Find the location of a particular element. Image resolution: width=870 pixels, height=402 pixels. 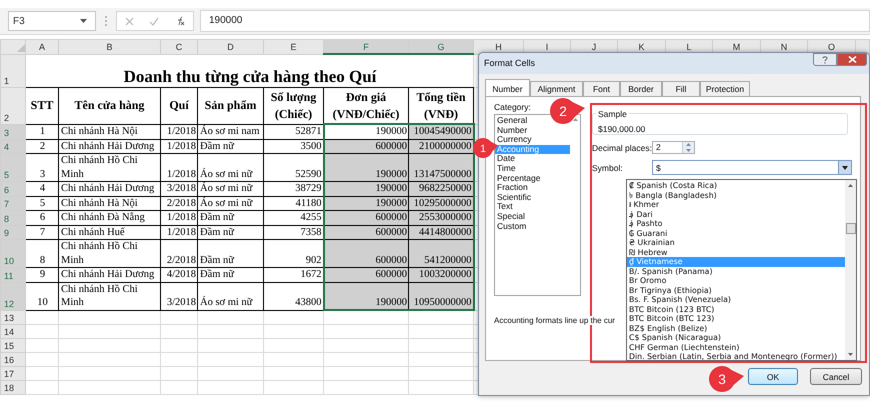

scrollbar is located at coordinates (850, 270).